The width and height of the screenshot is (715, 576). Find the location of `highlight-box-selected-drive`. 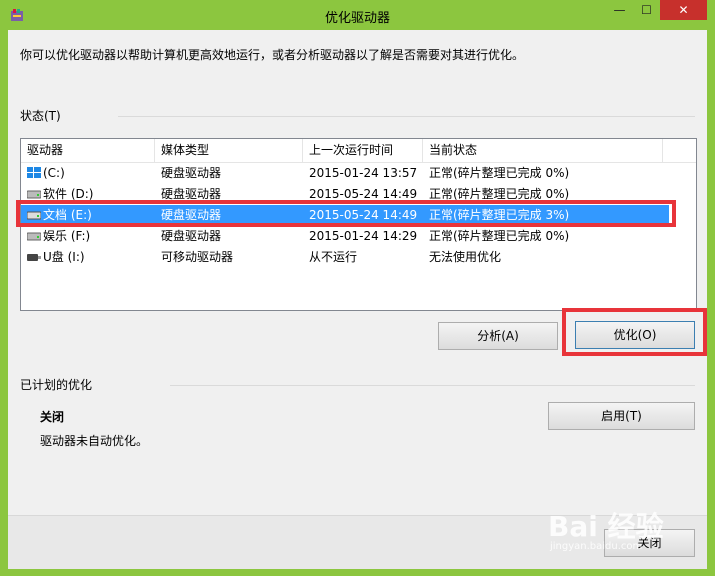

highlight-box-selected-drive is located at coordinates (346, 213).